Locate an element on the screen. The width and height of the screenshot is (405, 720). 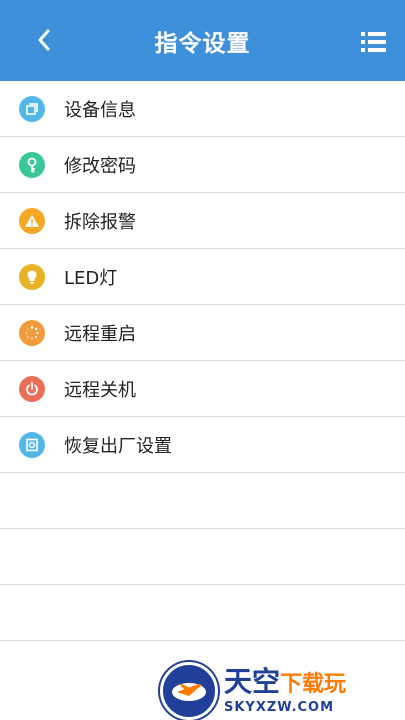
key-icon is located at coordinates (32, 164).